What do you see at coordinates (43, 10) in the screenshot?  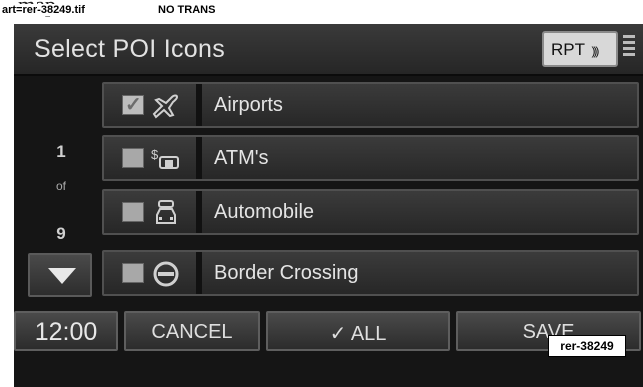 I see `art-filename-label: art=rer-38249.tif` at bounding box center [43, 10].